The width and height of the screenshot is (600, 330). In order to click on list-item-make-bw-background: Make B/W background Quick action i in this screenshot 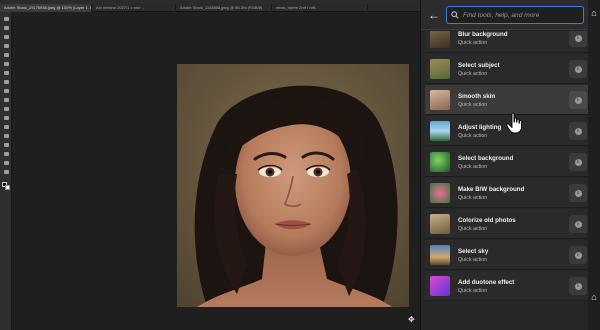, I will do `click(507, 193)`.